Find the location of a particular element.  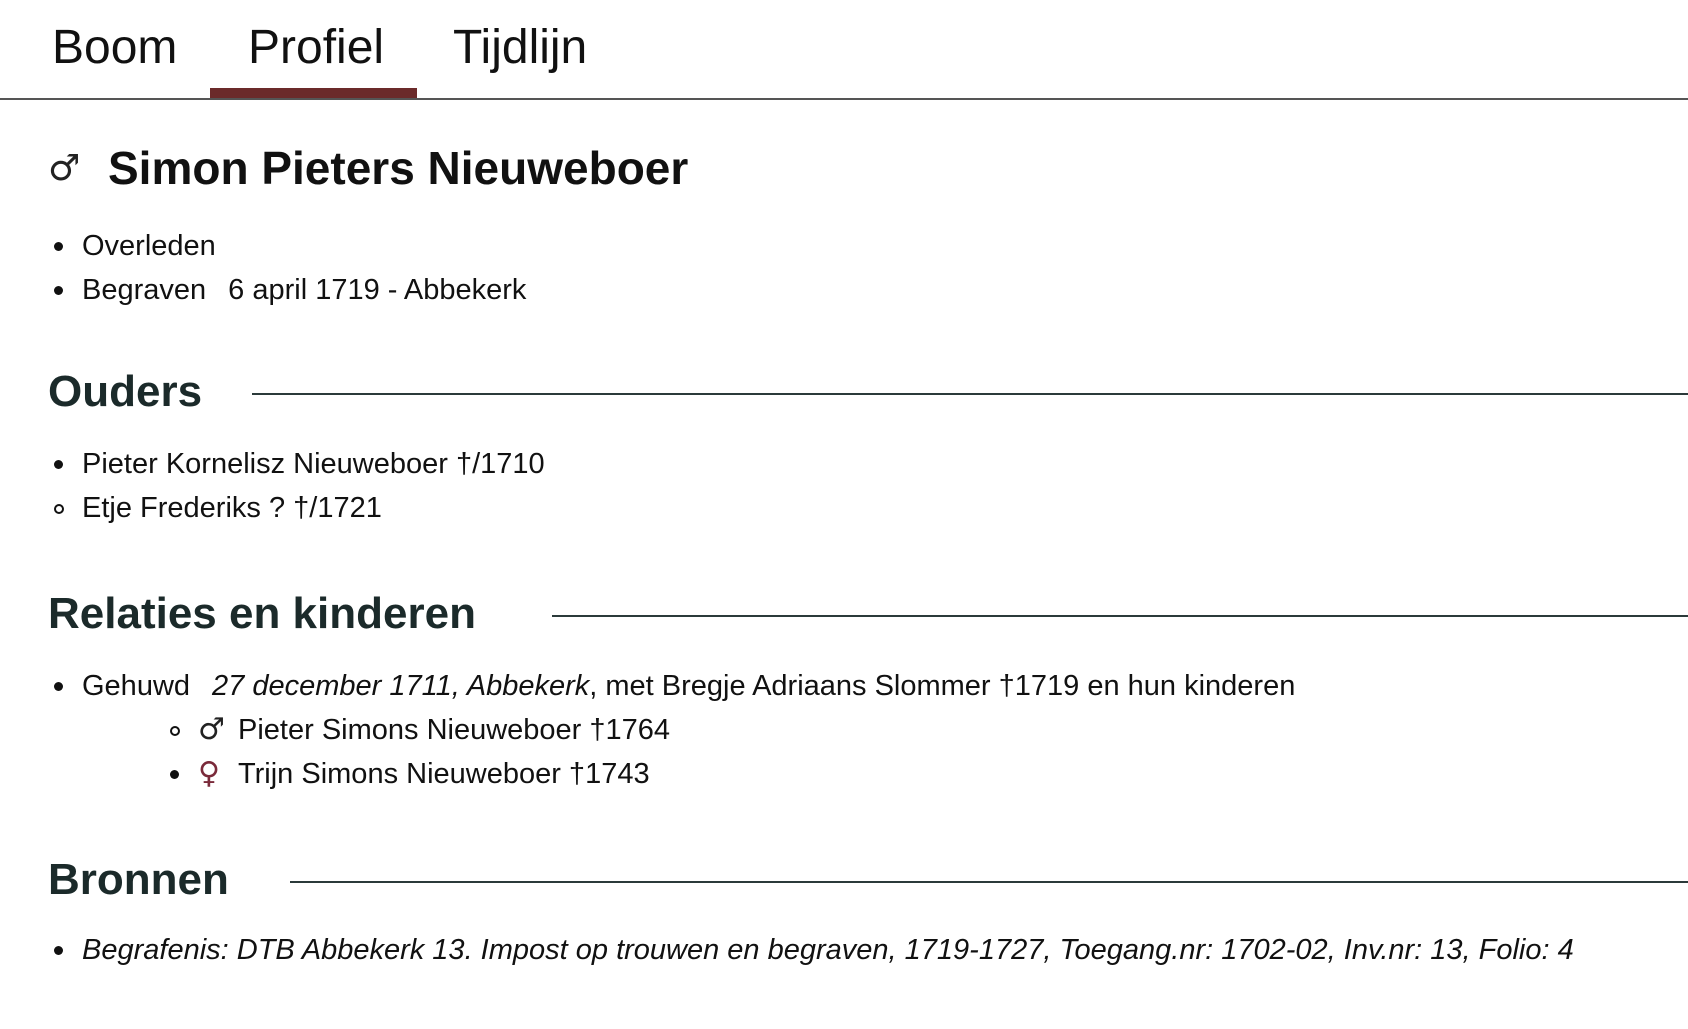

active-tab-indicator is located at coordinates (313, 93).